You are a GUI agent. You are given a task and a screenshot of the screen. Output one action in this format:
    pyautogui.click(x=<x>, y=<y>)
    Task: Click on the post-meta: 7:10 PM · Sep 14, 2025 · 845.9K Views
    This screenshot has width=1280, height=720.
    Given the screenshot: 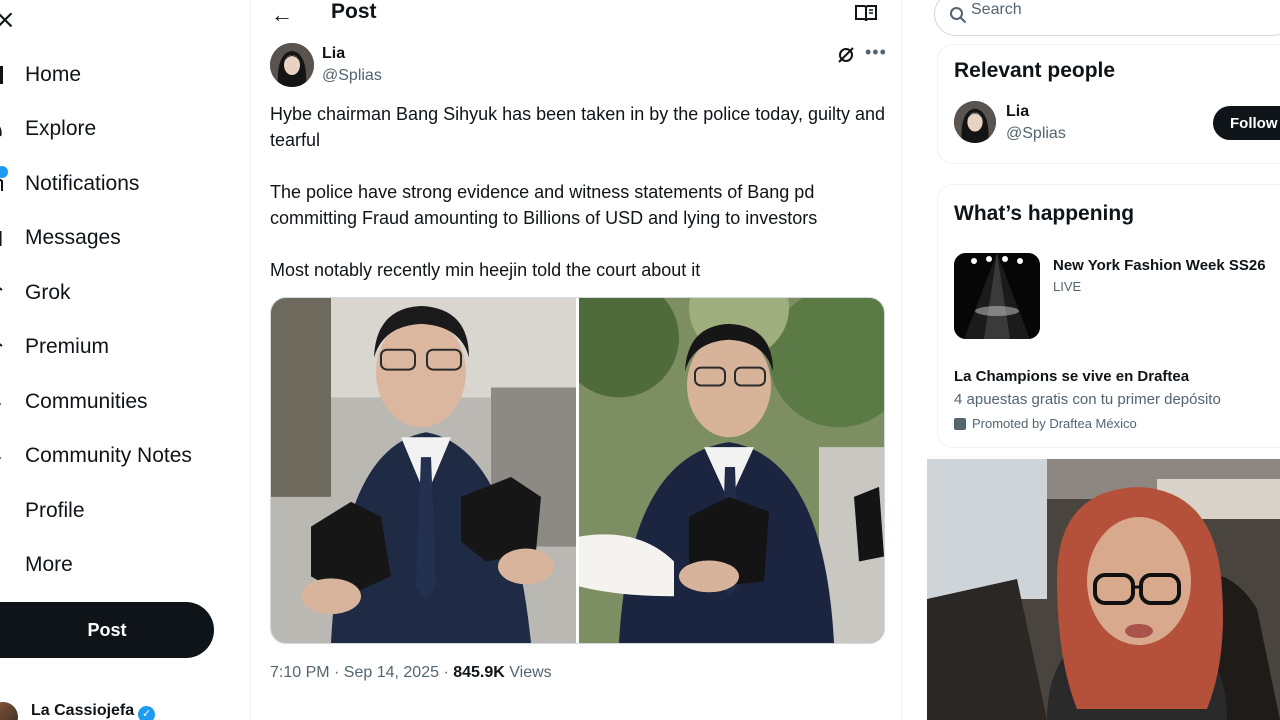 What is the action you would take?
    pyautogui.click(x=411, y=673)
    